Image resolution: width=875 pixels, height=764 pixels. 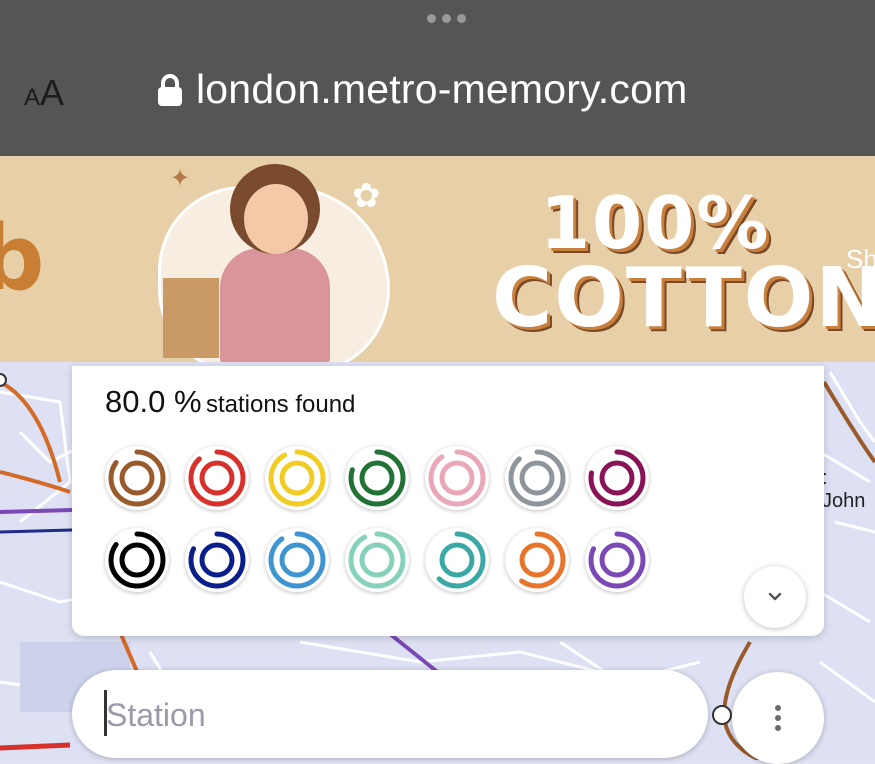 What do you see at coordinates (105, 713) in the screenshot?
I see `text-cursor` at bounding box center [105, 713].